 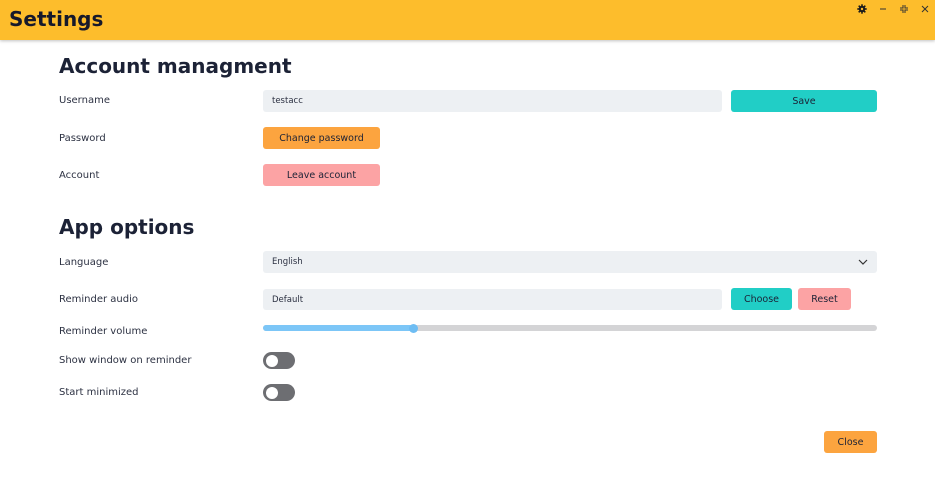 I want to click on reminder-audio-value: Default, so click(x=288, y=299).